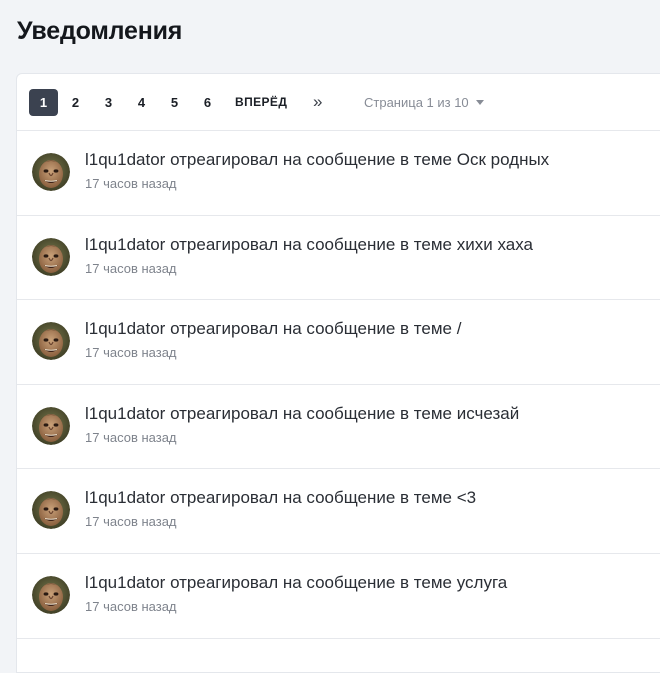 This screenshot has height=673, width=660. Describe the element at coordinates (174, 102) in the screenshot. I see `page-5-button: 5` at that location.